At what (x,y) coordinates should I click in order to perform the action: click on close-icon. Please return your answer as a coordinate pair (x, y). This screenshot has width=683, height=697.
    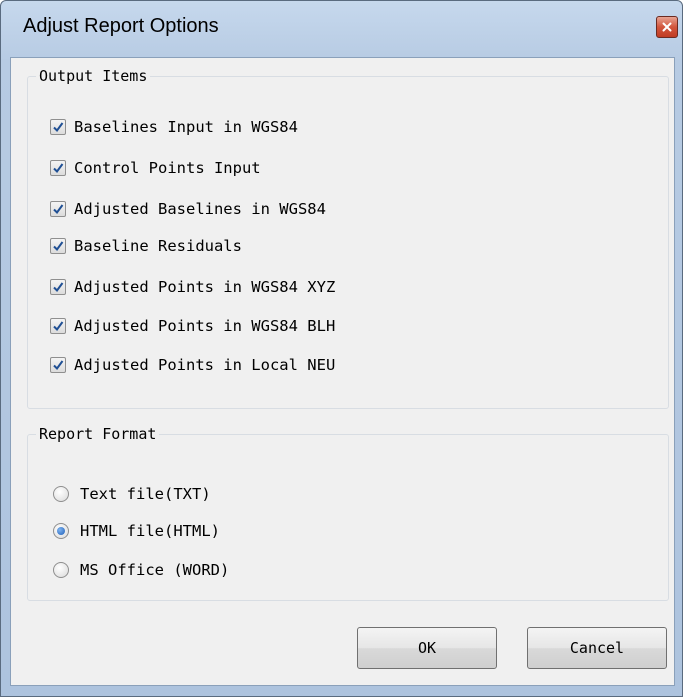
    Looking at the image, I should click on (667, 27).